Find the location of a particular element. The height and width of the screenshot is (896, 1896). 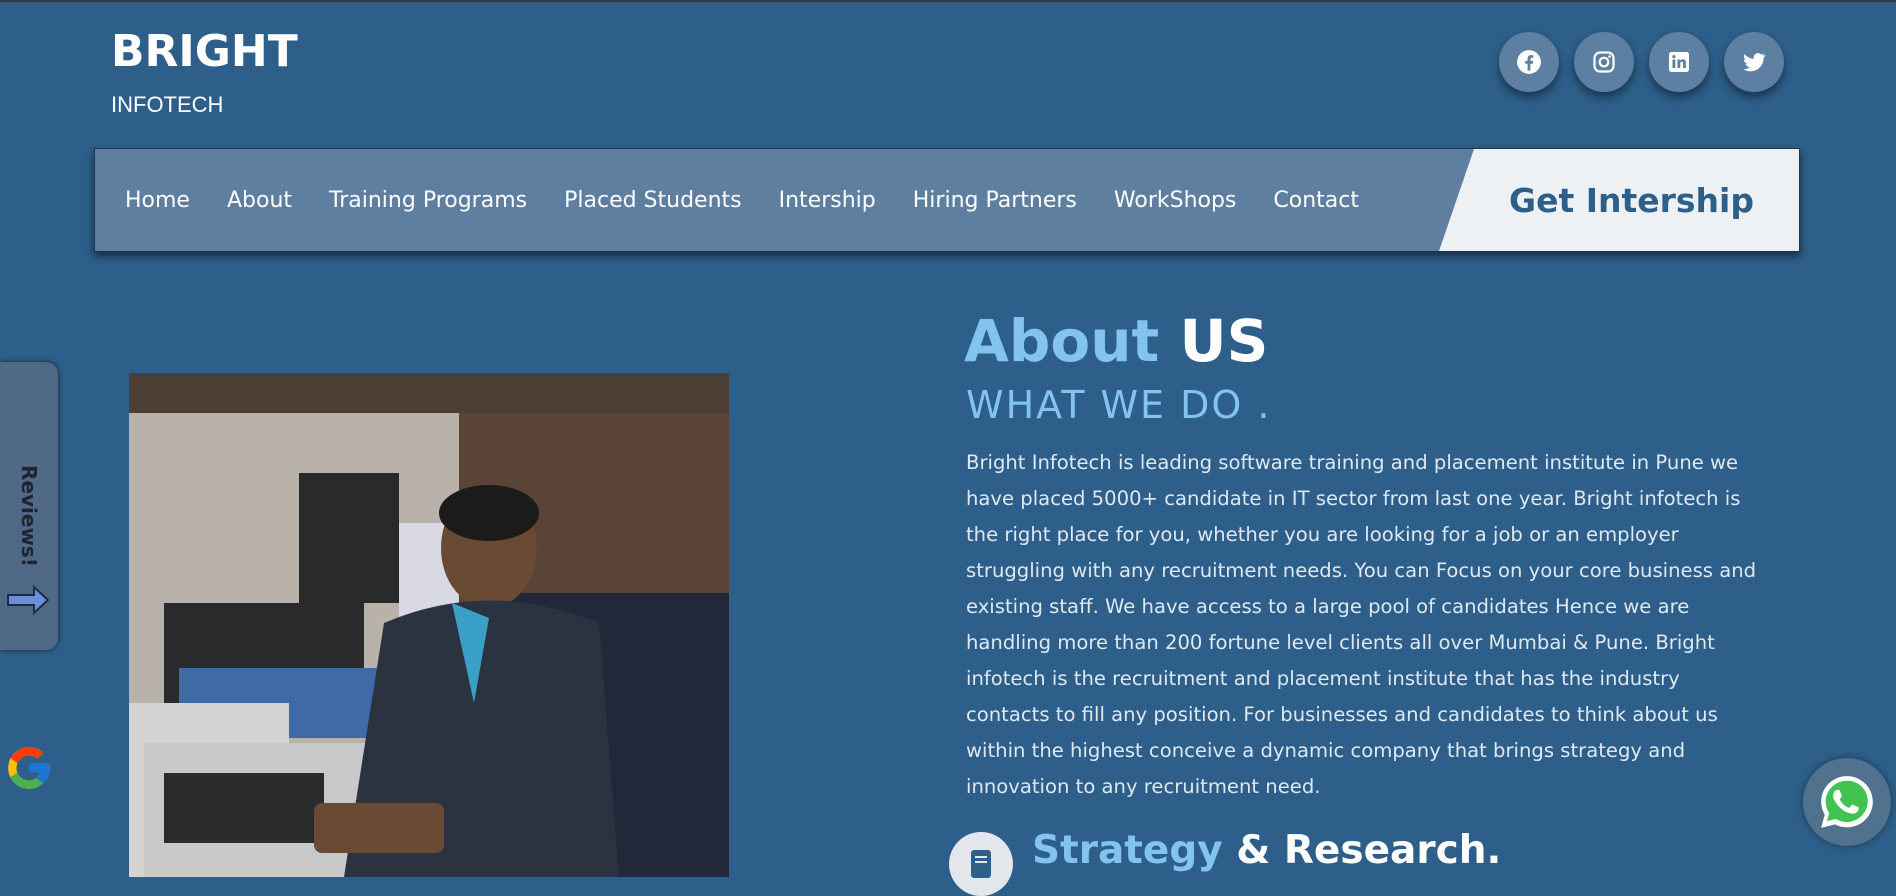

about-heading-rest: US is located at coordinates (1224, 341).